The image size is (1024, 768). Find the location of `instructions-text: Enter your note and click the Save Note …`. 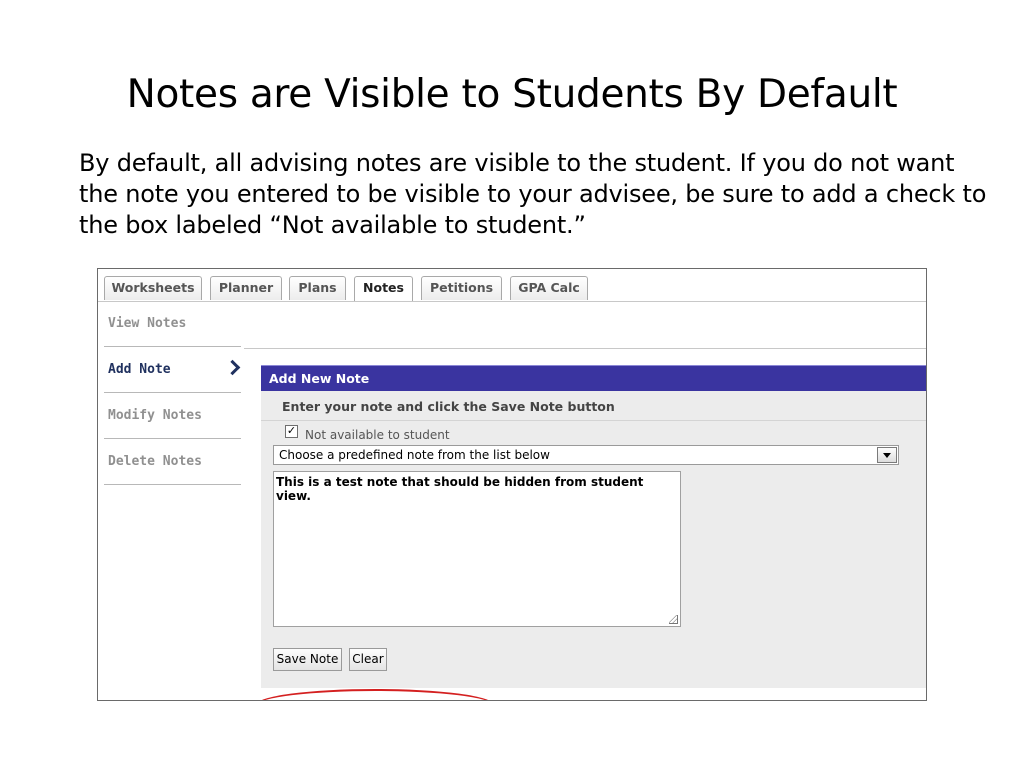

instructions-text: Enter your note and click the Save Note … is located at coordinates (448, 406).